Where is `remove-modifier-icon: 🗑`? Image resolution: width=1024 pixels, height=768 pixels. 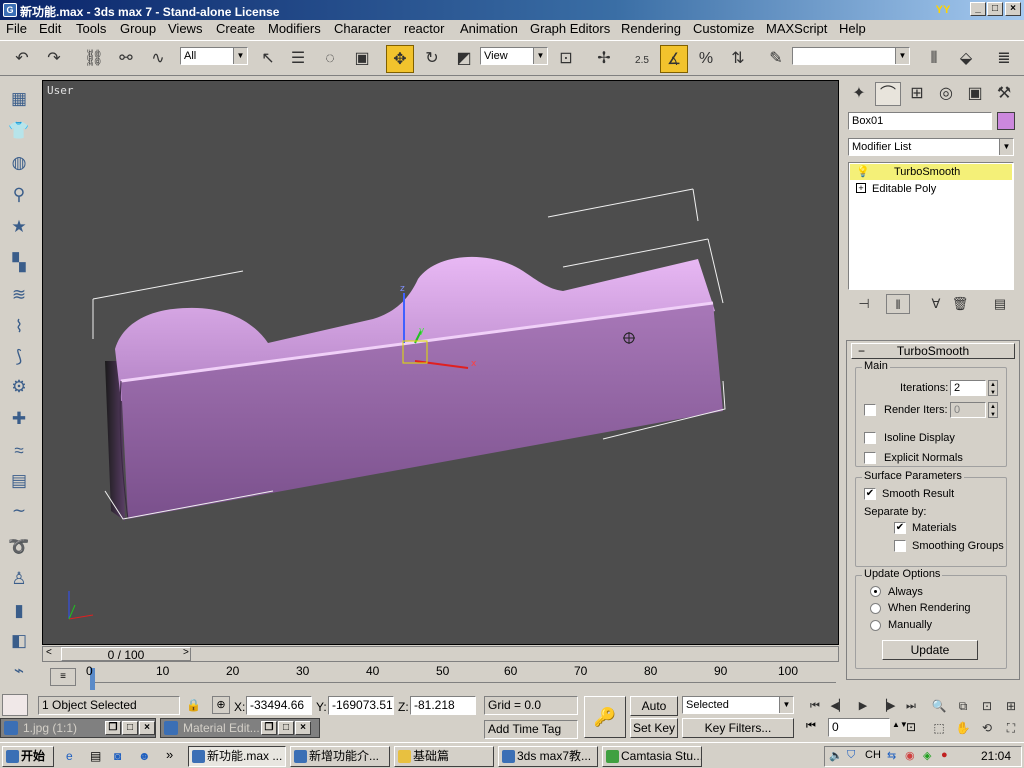
remove-modifier-icon: 🗑 is located at coordinates (960, 304).